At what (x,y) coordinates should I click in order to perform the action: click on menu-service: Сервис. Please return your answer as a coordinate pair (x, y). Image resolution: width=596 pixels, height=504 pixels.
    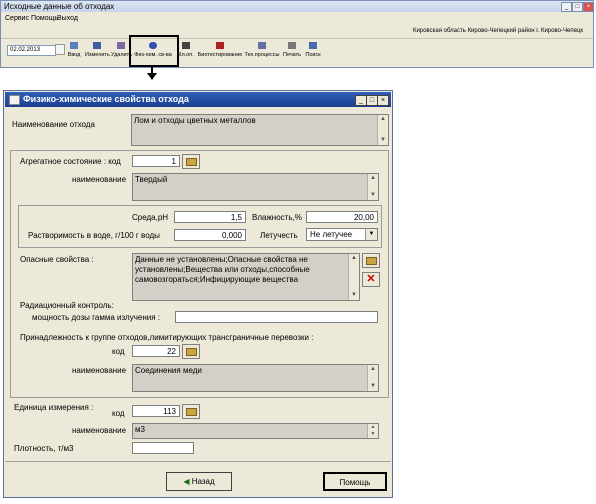
    Looking at the image, I should click on (17, 18).